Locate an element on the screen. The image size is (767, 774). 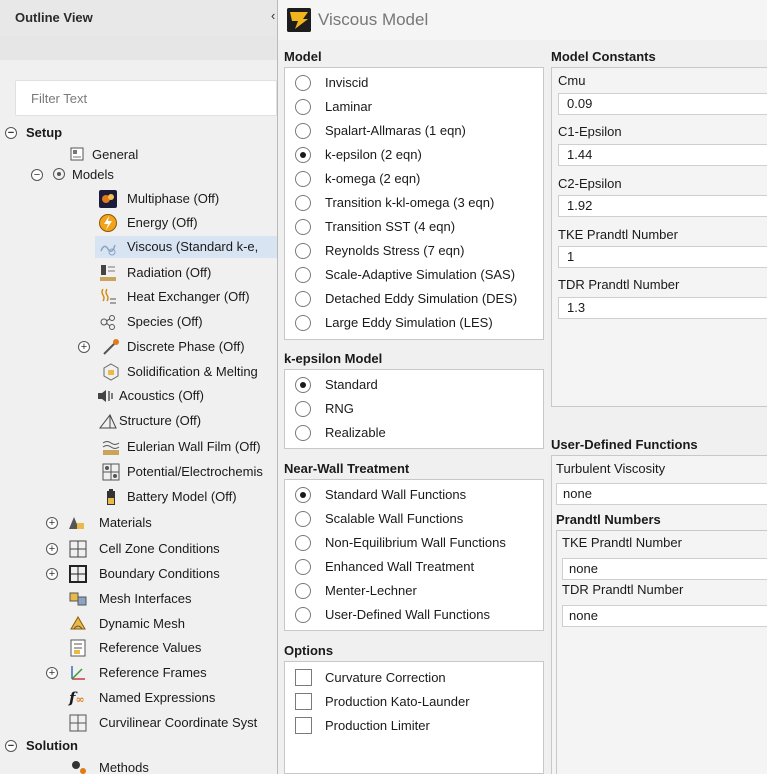
tree-item-boundary-conditions: + Boundary Conditions is located at coordinates (140, 574).